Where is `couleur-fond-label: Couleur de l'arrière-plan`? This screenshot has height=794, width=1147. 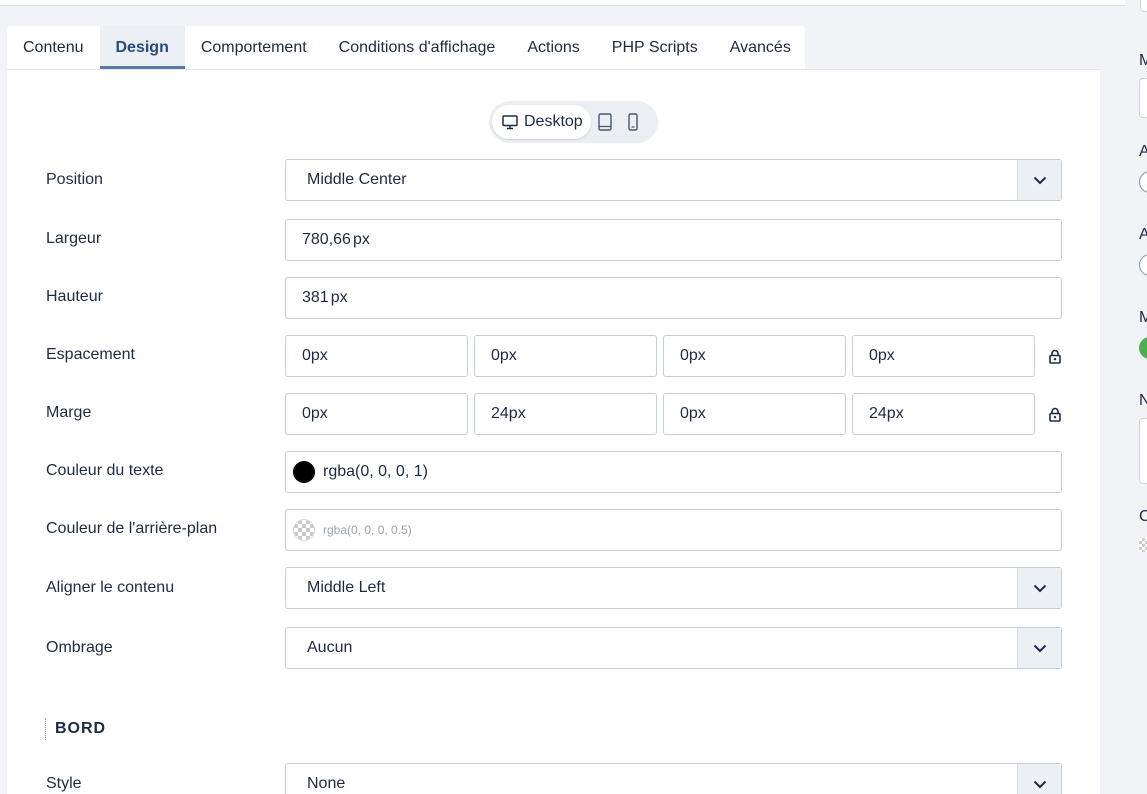
couleur-fond-label: Couleur de l'arrière-plan is located at coordinates (132, 528).